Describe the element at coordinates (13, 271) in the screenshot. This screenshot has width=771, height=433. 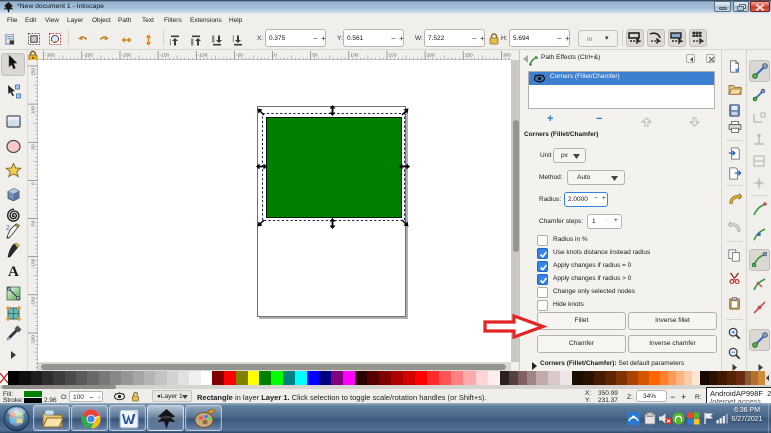
I see `svg-text: A` at that location.